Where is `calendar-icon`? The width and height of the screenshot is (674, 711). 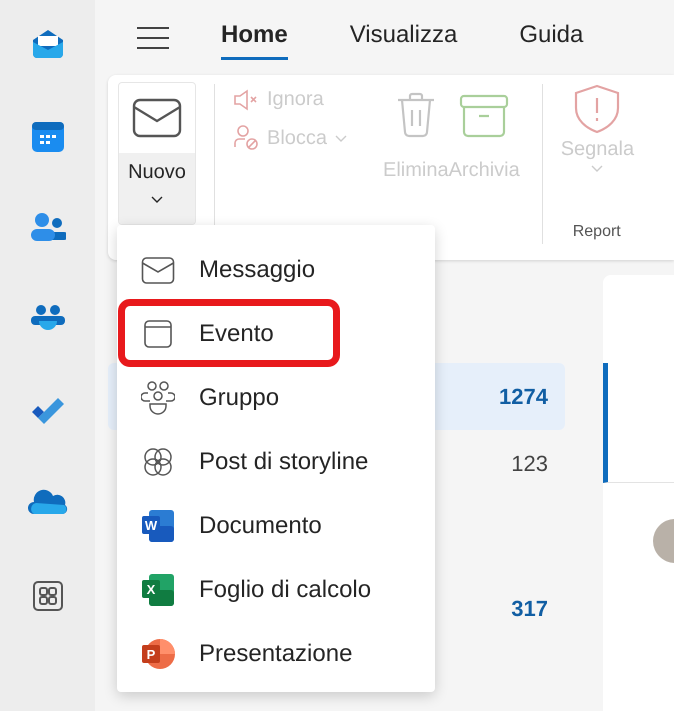 calendar-icon is located at coordinates (158, 334).